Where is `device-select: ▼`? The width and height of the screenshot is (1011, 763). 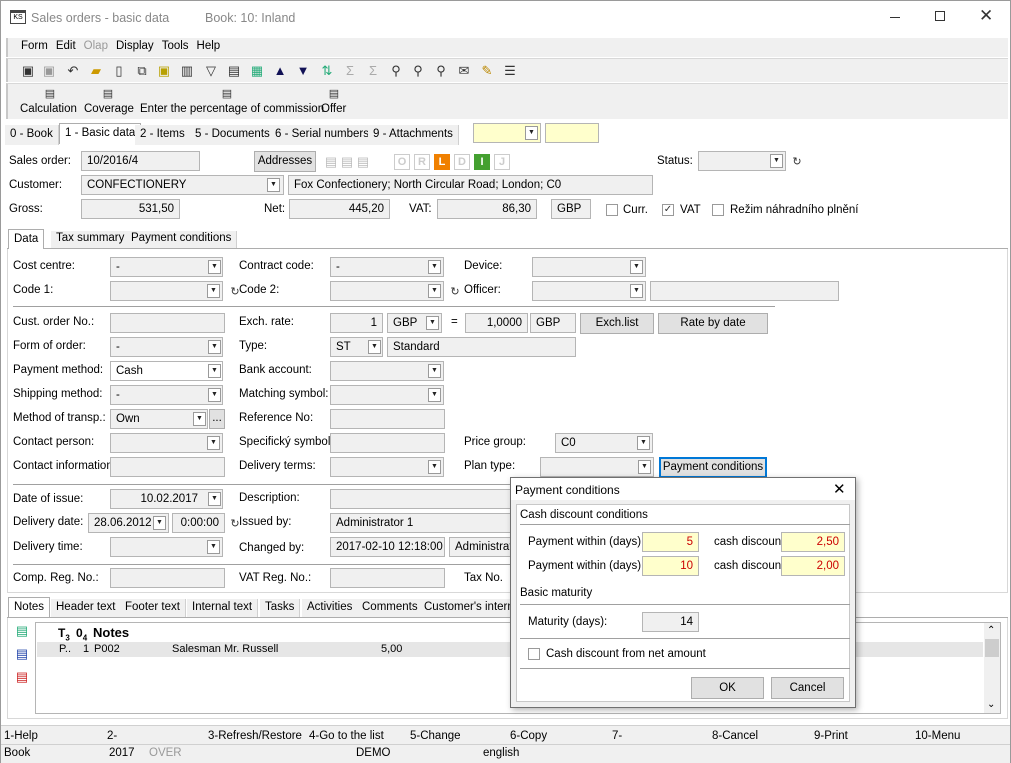
device-select: ▼ is located at coordinates (589, 267).